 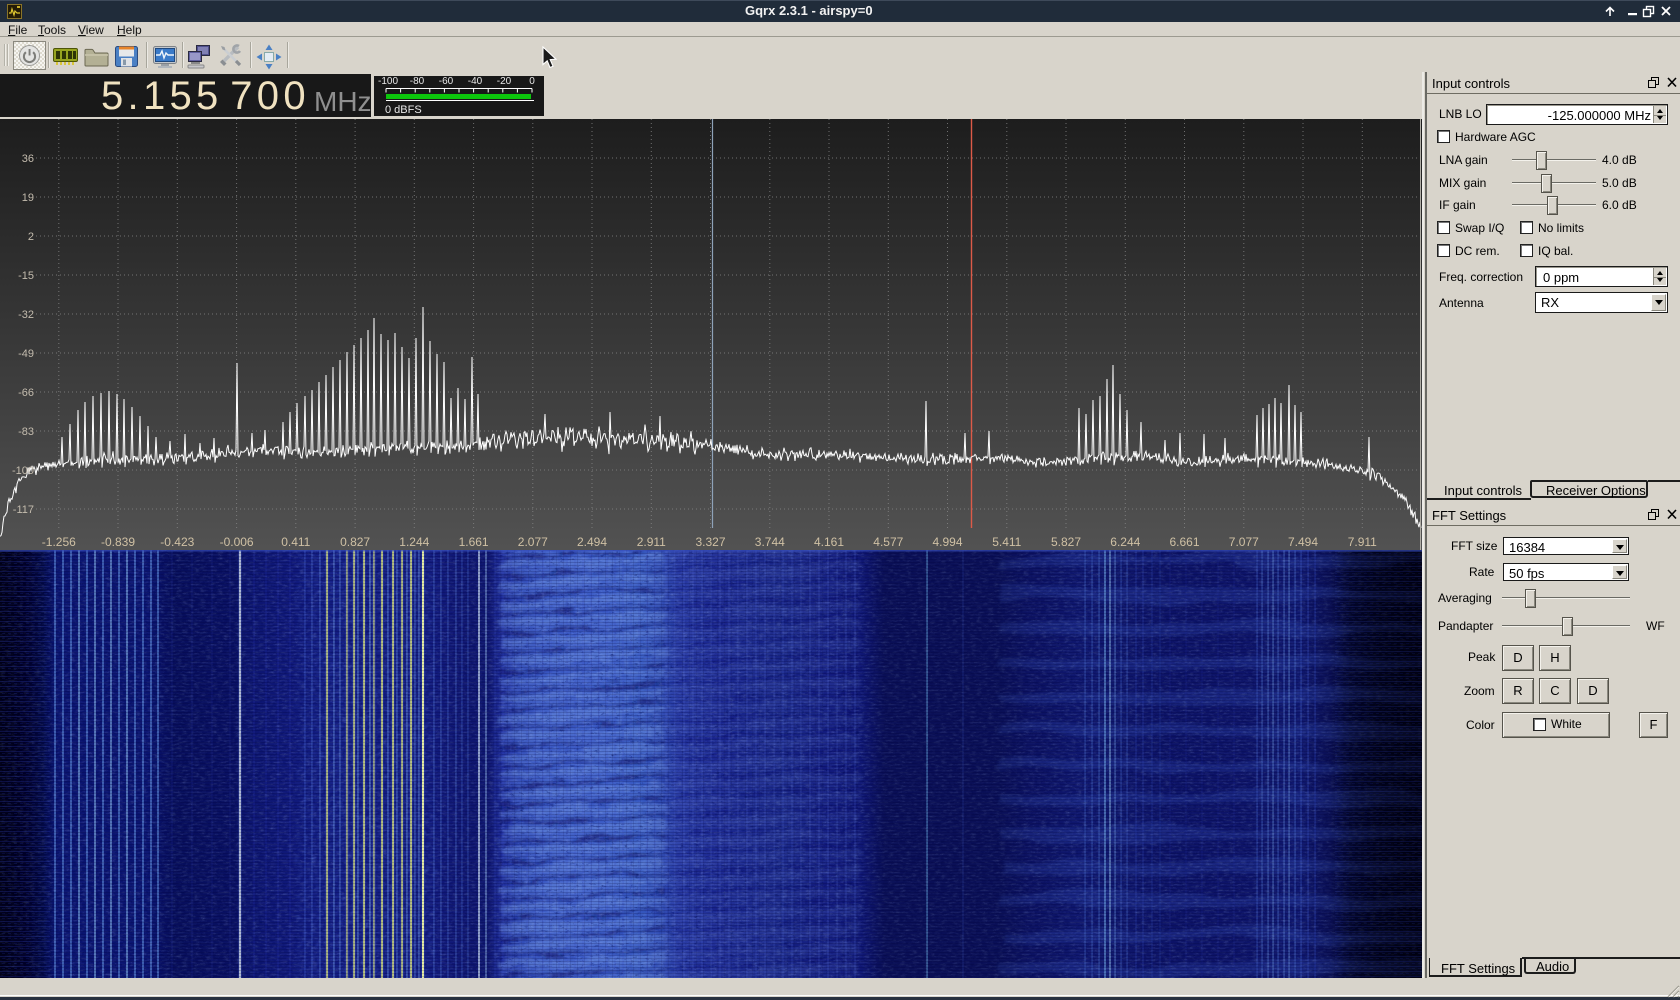 I want to click on svg-text: -32, so click(x=26, y=315).